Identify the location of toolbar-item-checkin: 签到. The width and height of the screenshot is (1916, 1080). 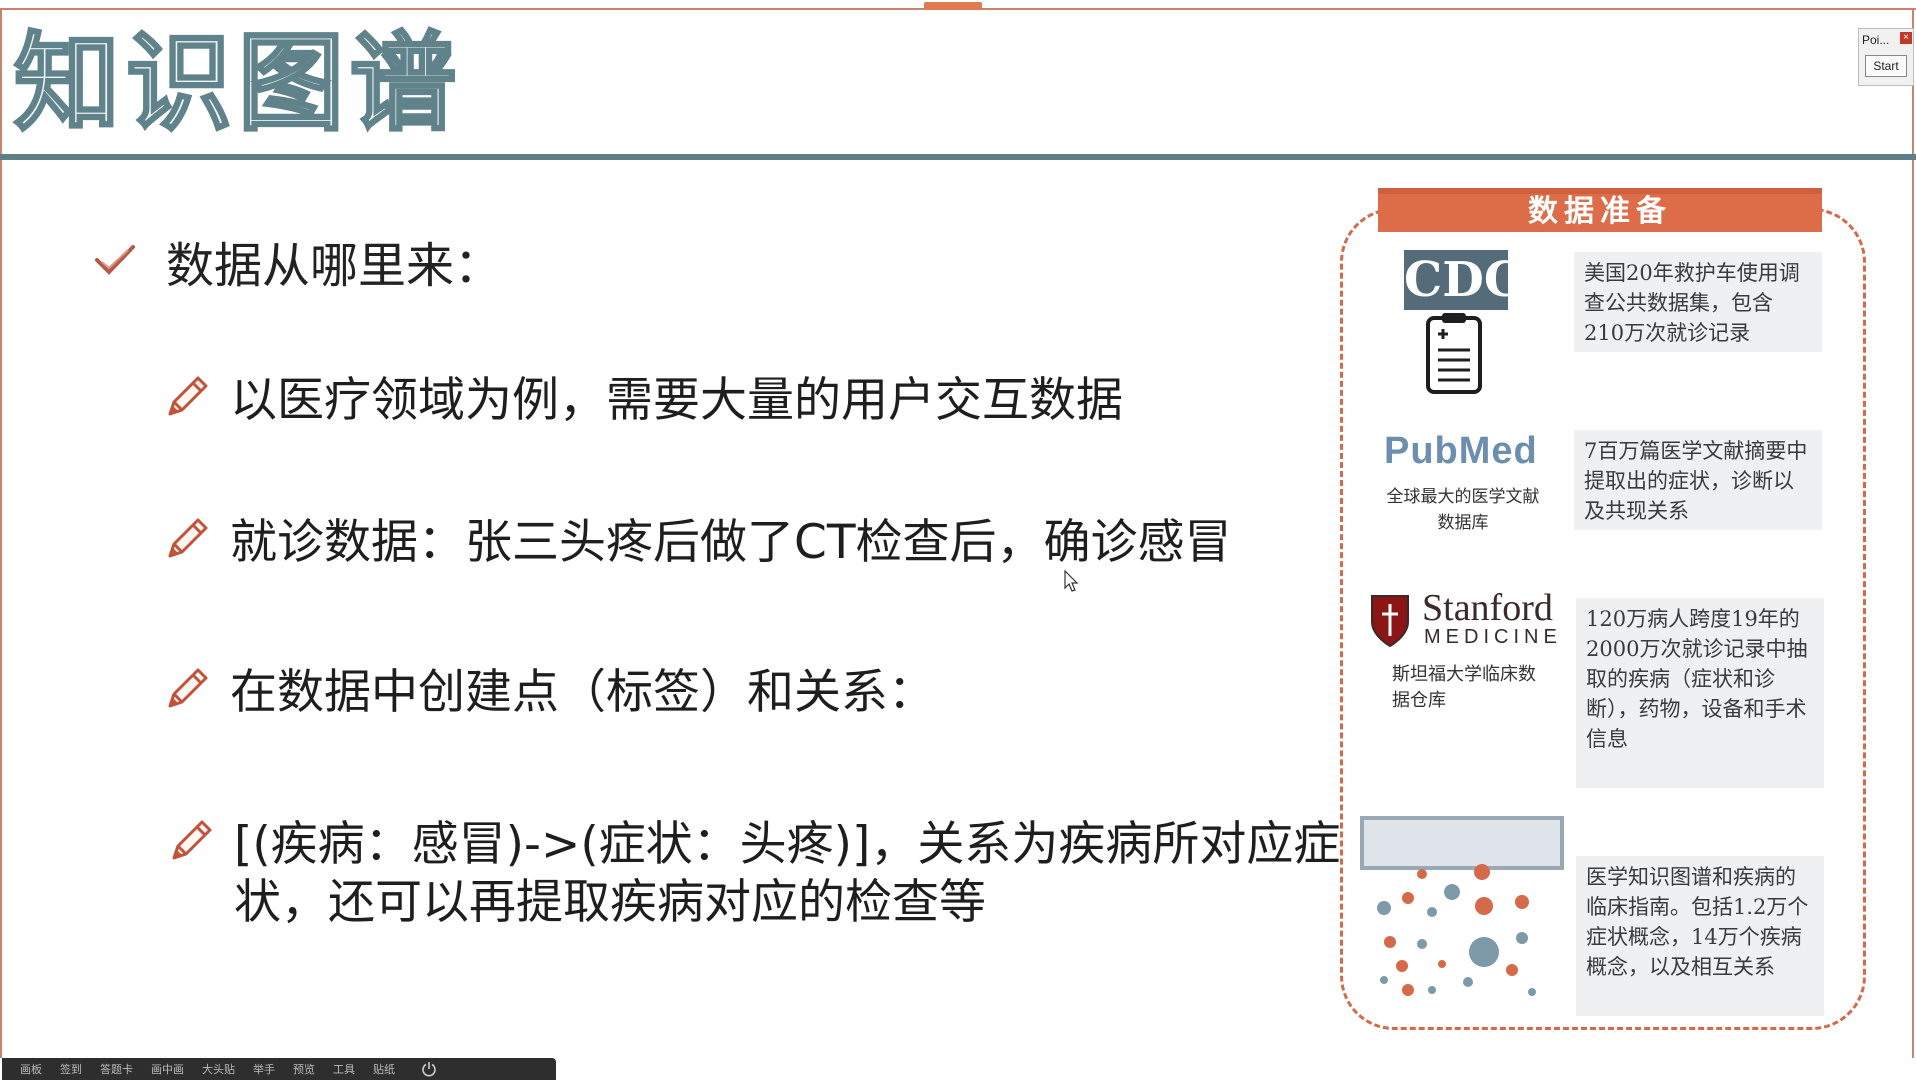
(71, 1069).